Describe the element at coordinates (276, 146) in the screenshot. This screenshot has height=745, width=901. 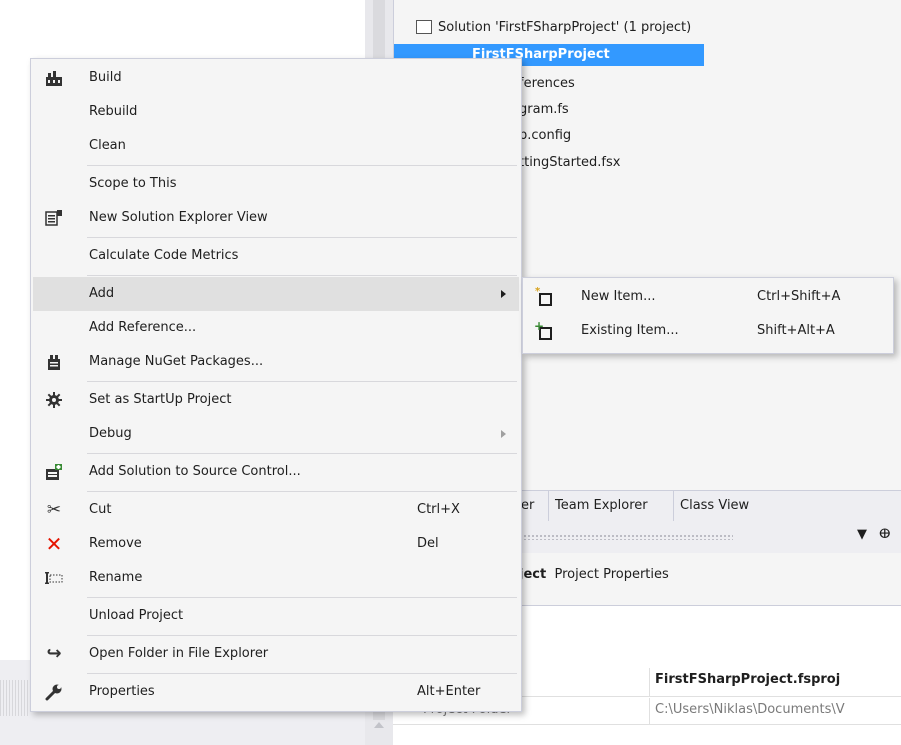
I see `menu-item-clean: Clean` at that location.